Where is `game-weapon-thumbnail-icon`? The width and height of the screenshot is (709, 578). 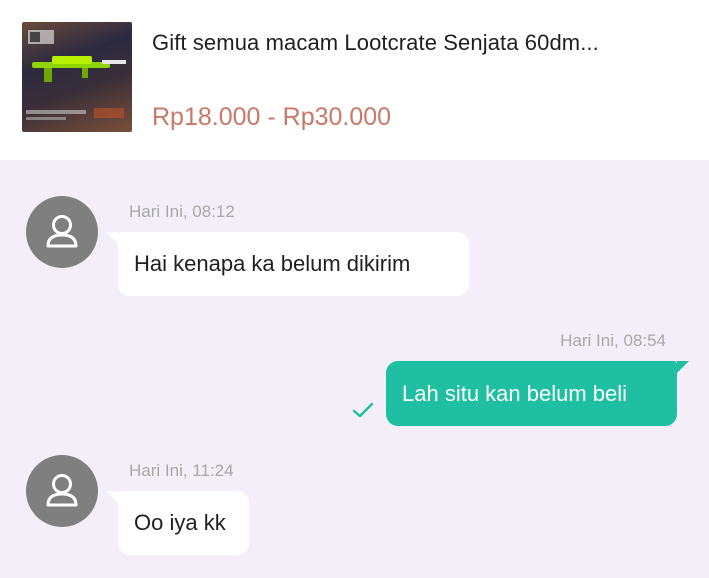
game-weapon-thumbnail-icon is located at coordinates (76, 75).